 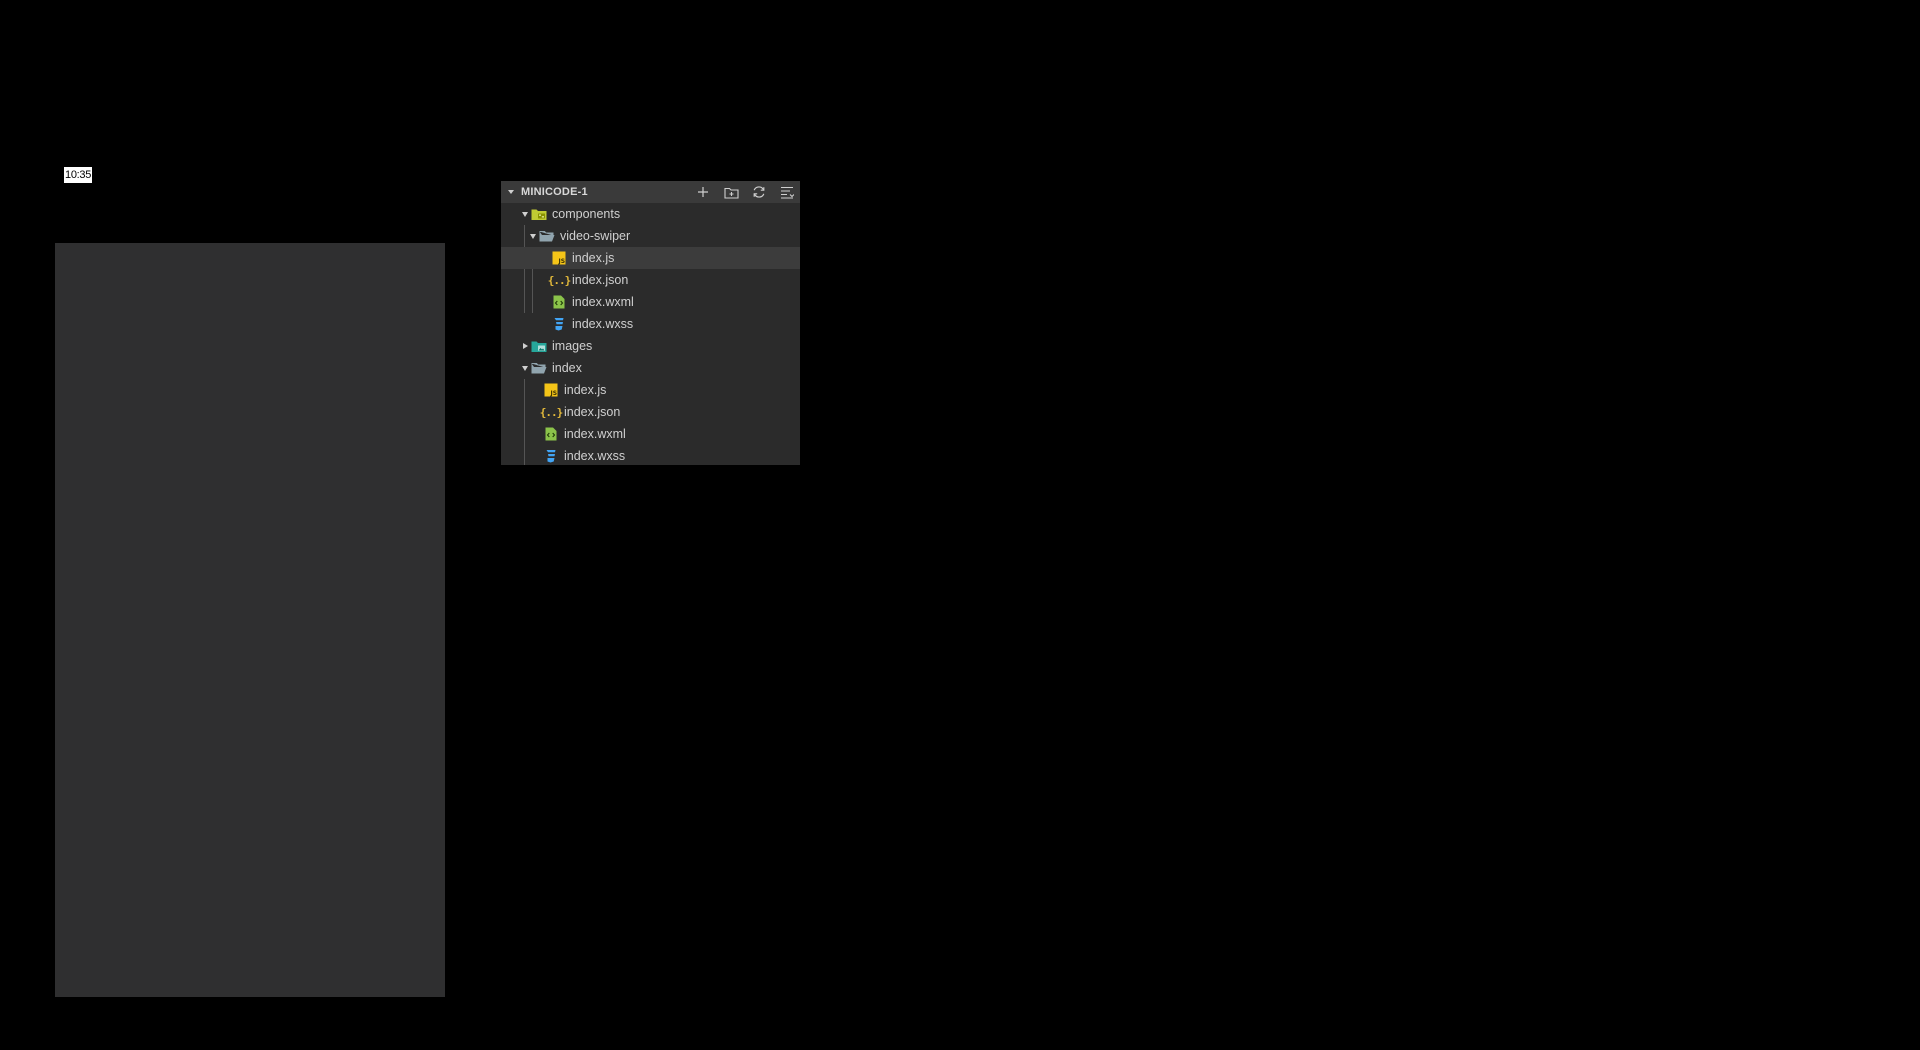 I want to click on refresh-icon, so click(x=759, y=192).